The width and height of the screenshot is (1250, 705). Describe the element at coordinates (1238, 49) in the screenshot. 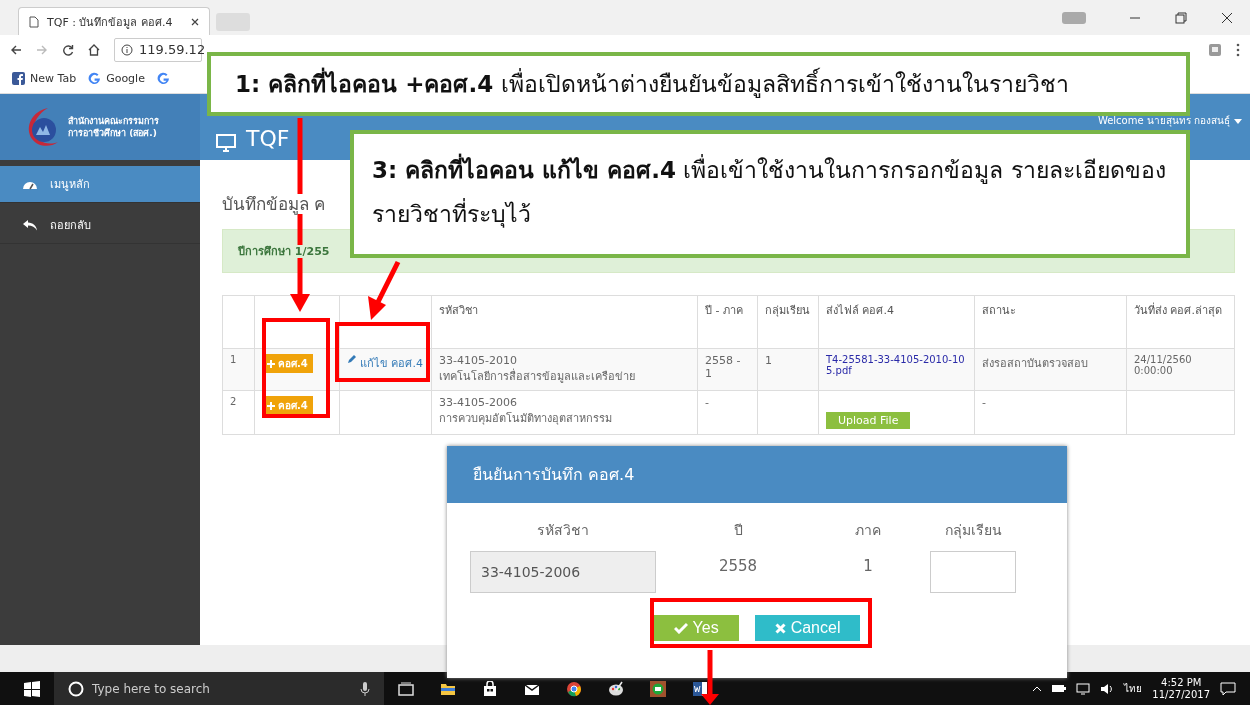

I see `menu-icon` at that location.